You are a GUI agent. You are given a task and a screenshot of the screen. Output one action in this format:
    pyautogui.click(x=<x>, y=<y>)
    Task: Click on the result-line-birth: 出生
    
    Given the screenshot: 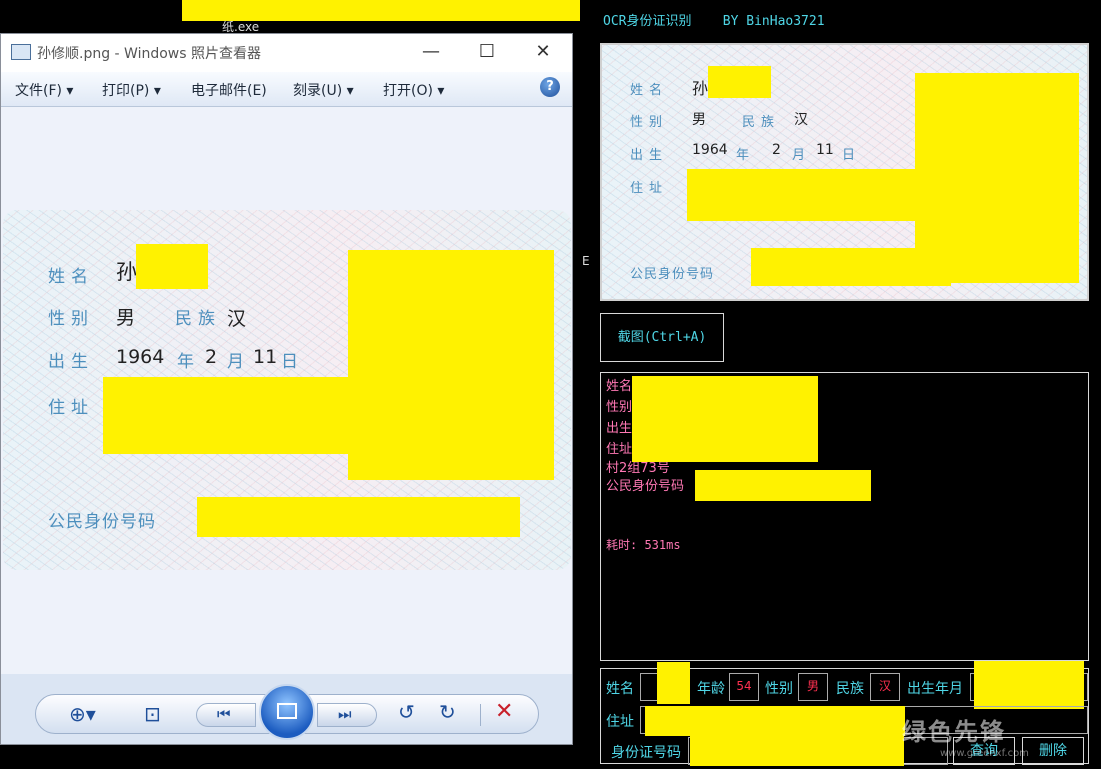 What is the action you would take?
    pyautogui.click(x=619, y=428)
    